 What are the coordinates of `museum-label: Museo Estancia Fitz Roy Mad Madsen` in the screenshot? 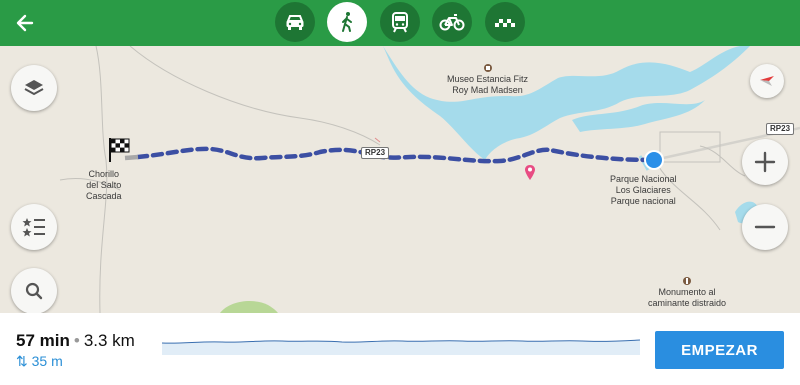 It's located at (487, 79).